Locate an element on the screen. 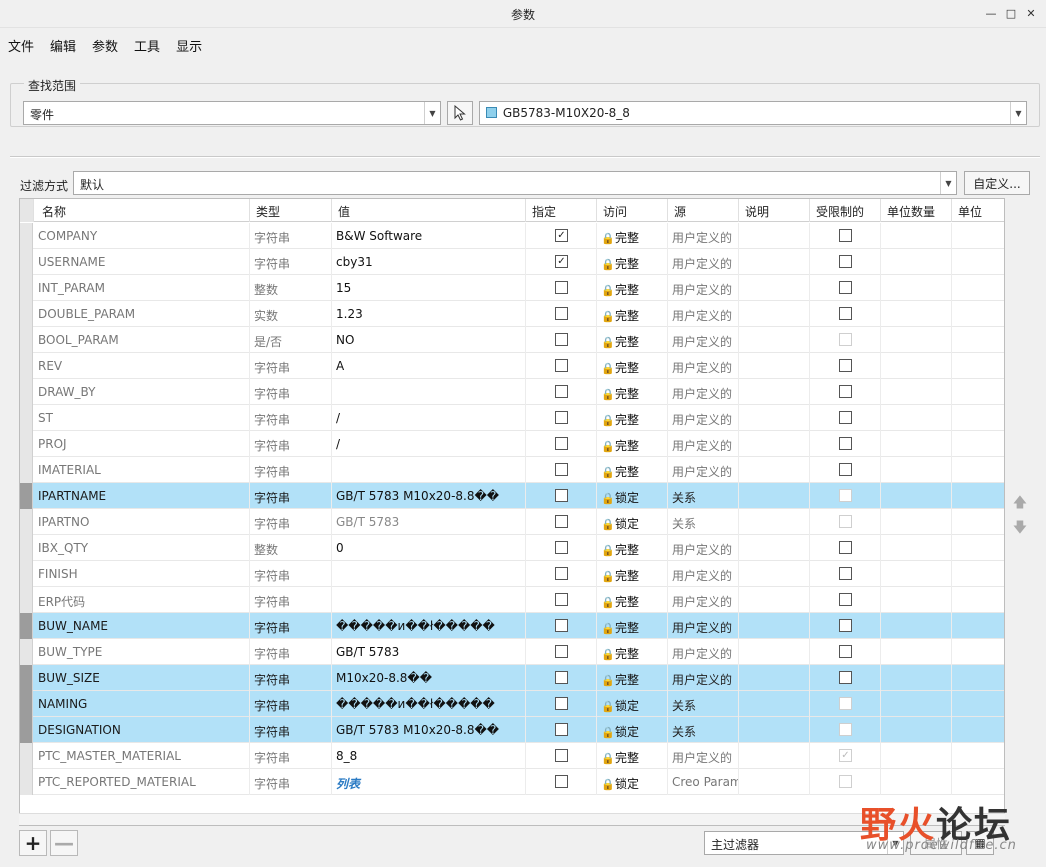 Image resolution: width=1046 pixels, height=867 pixels. select-object-button is located at coordinates (460, 113).